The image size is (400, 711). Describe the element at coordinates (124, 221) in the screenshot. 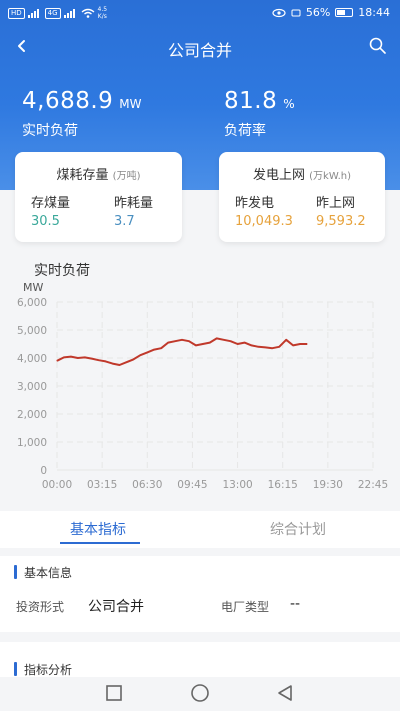

I see `coal-consumed-value: 3.7` at that location.